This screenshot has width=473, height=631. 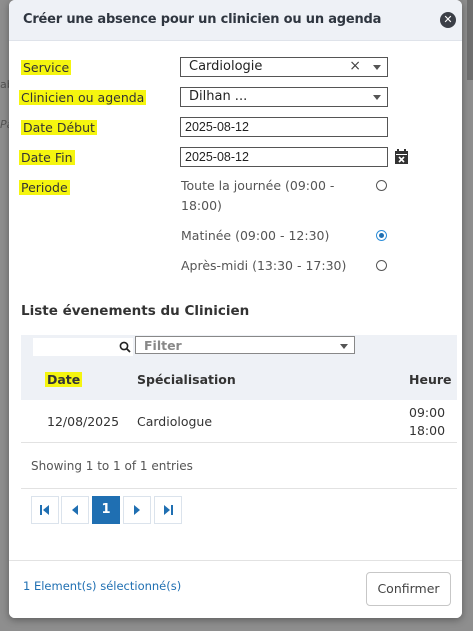 I want to click on date-fin-input, so click(x=284, y=157).